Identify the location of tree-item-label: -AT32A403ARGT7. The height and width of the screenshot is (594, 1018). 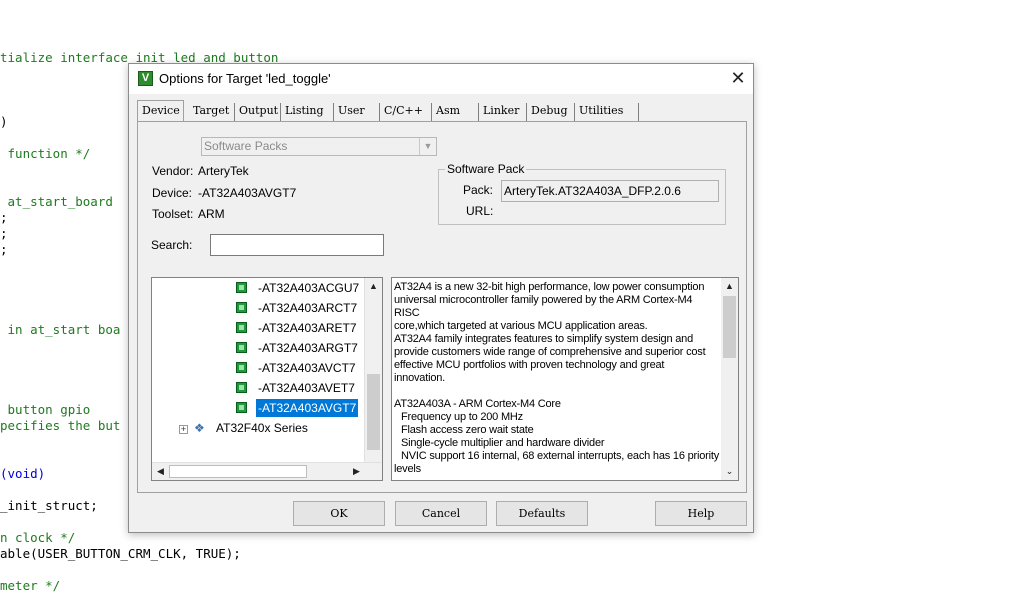
(308, 348).